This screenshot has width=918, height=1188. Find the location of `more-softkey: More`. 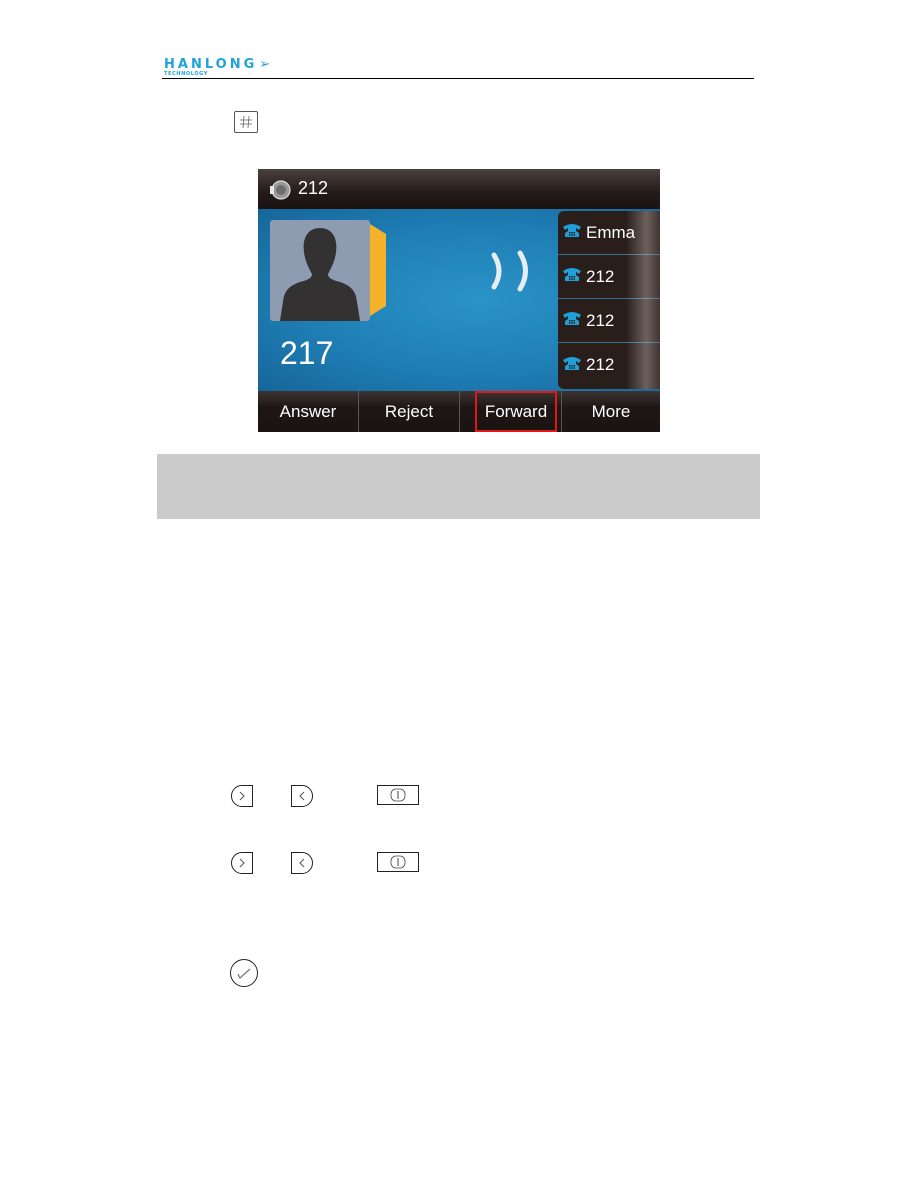

more-softkey: More is located at coordinates (611, 411).